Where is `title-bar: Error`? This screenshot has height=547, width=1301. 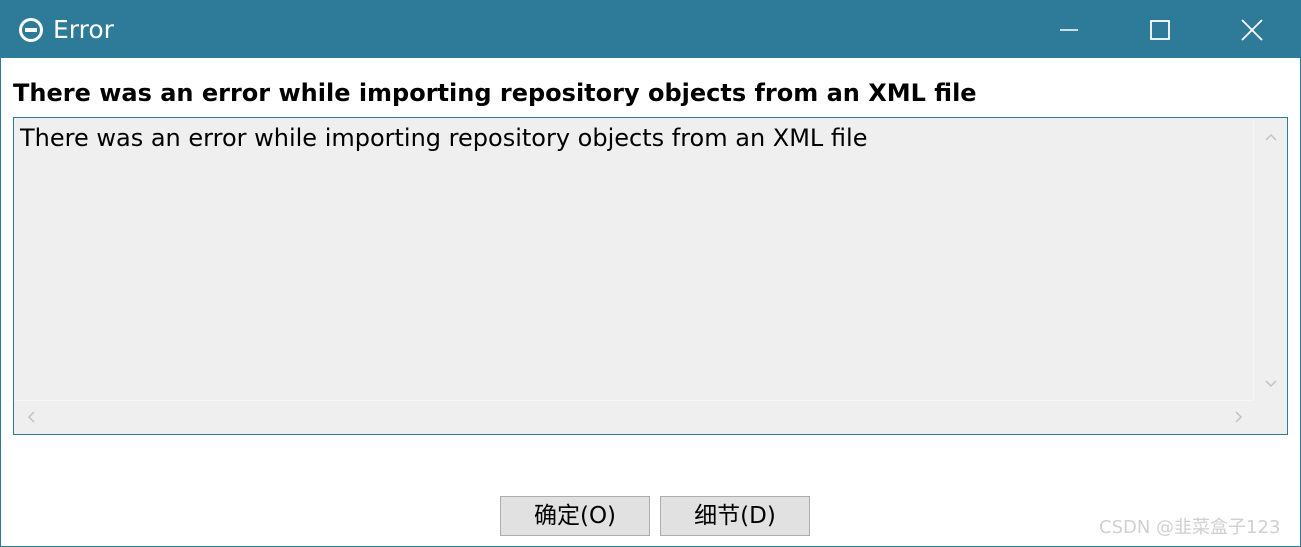 title-bar: Error is located at coordinates (650, 29).